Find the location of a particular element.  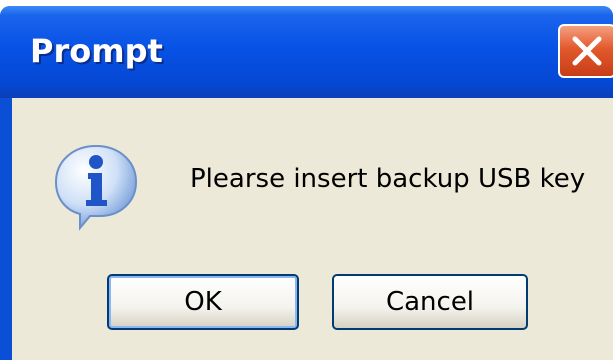

info-icon is located at coordinates (96, 187).